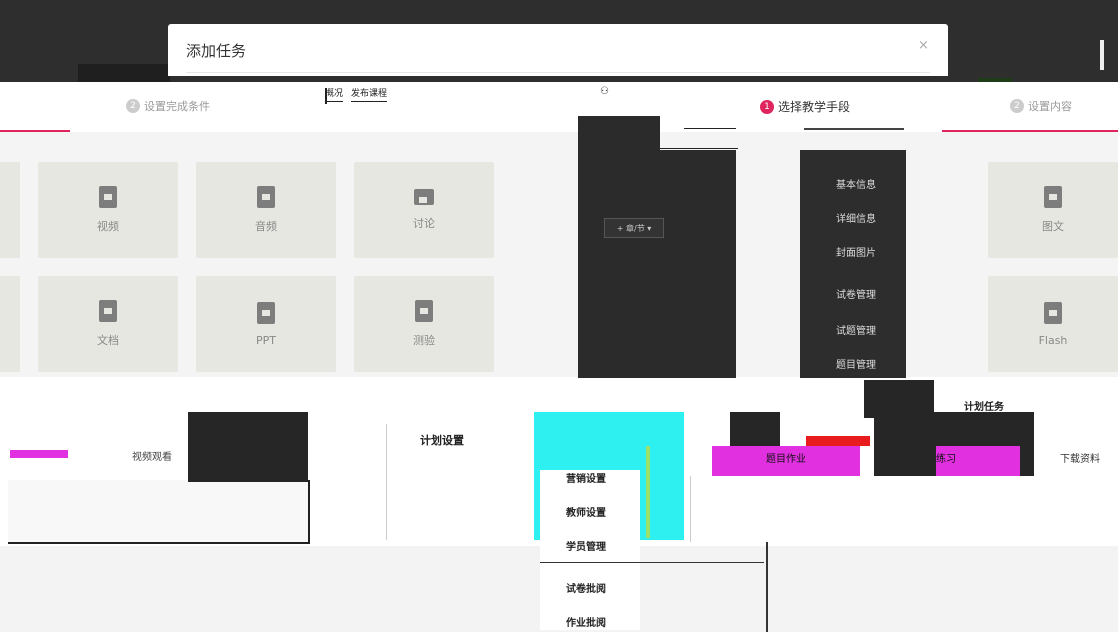 The height and width of the screenshot is (632, 1118). I want to click on ppt-icon, so click(266, 312).